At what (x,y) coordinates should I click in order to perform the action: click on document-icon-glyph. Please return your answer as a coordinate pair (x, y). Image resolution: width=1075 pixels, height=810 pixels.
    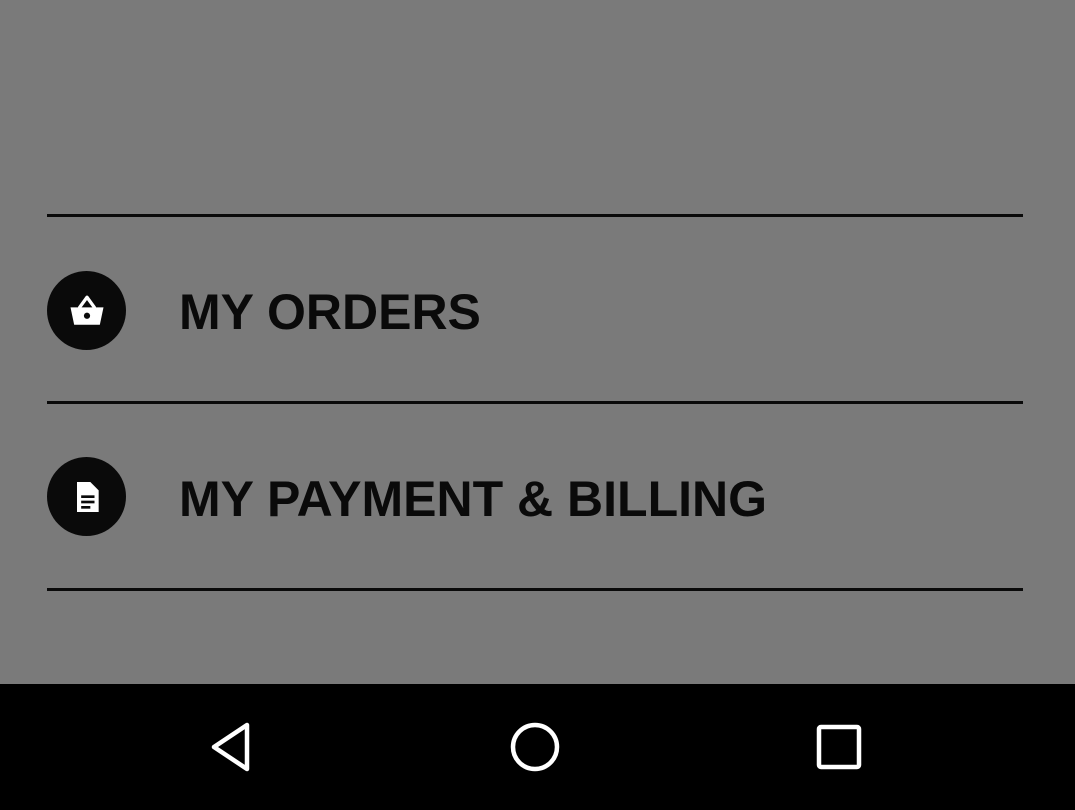
    Looking at the image, I should click on (87, 496).